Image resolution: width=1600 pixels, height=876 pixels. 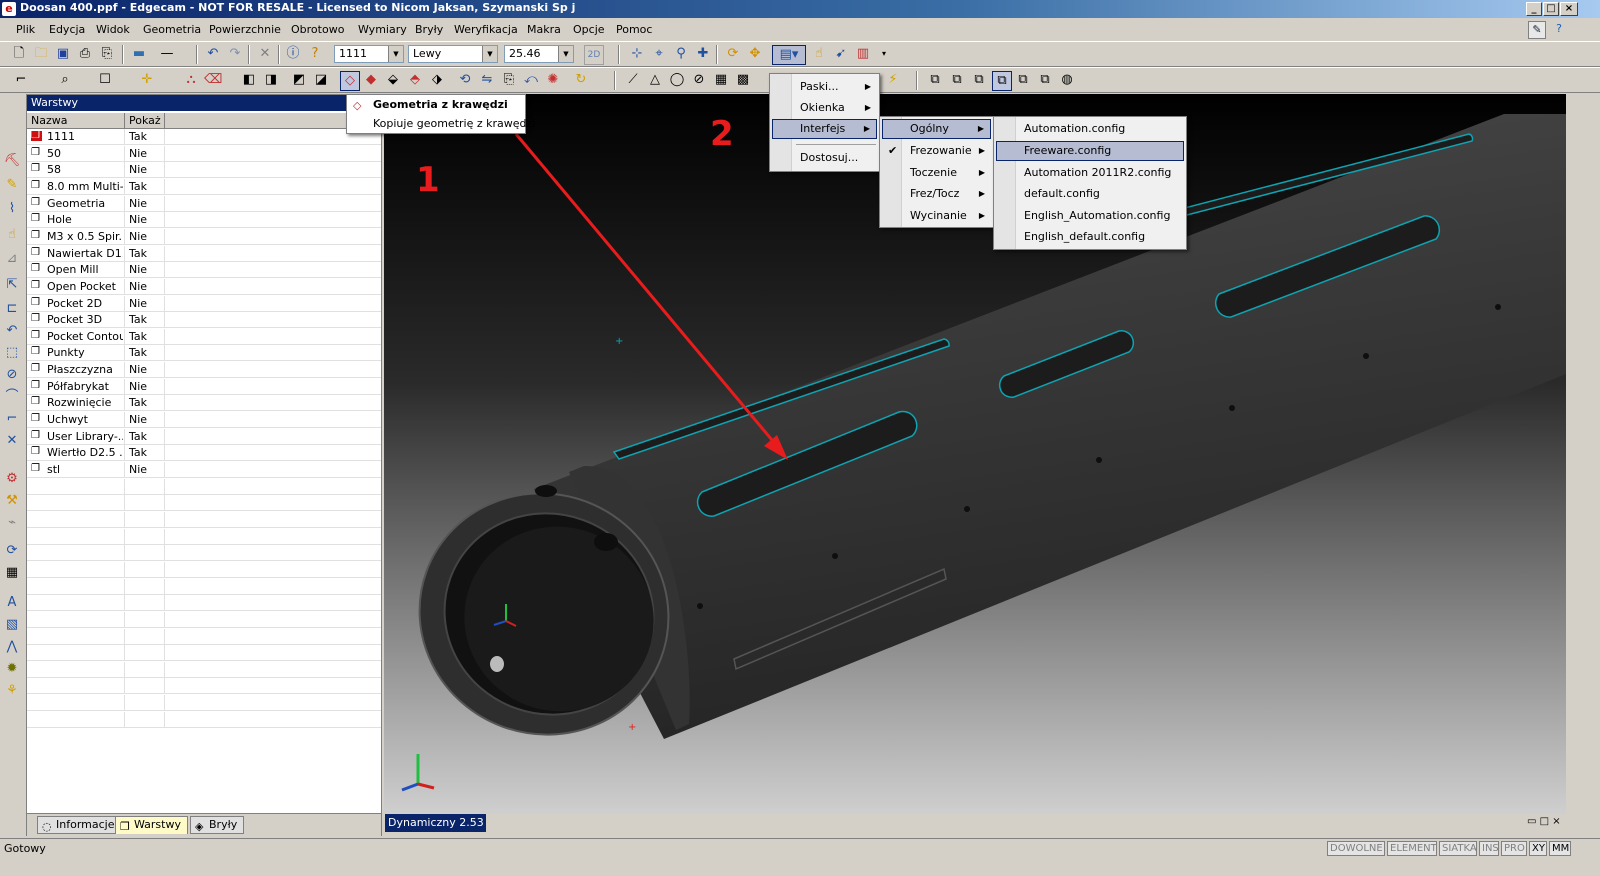 I want to click on align-icon: ⊏, so click(x=12, y=309).